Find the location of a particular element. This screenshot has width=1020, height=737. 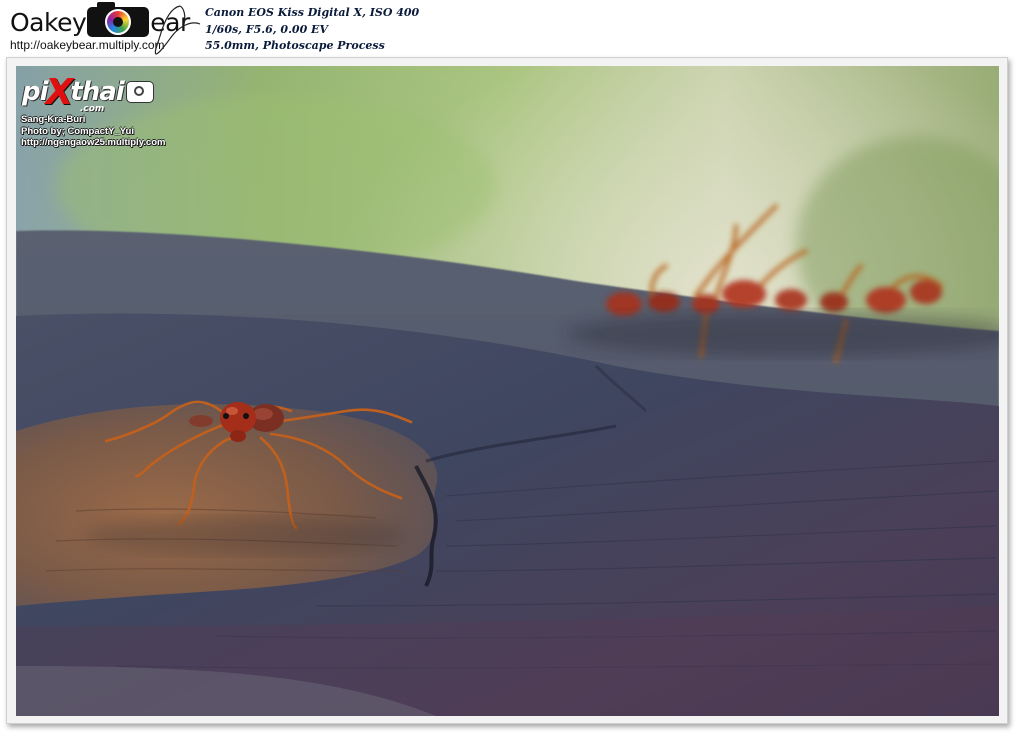

pixthai-logo-suffix: .com is located at coordinates (92, 109).